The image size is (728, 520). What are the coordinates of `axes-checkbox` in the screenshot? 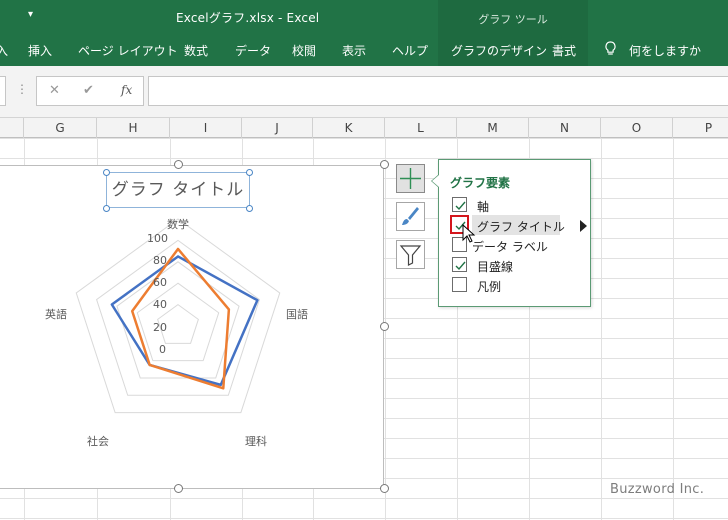 It's located at (459, 204).